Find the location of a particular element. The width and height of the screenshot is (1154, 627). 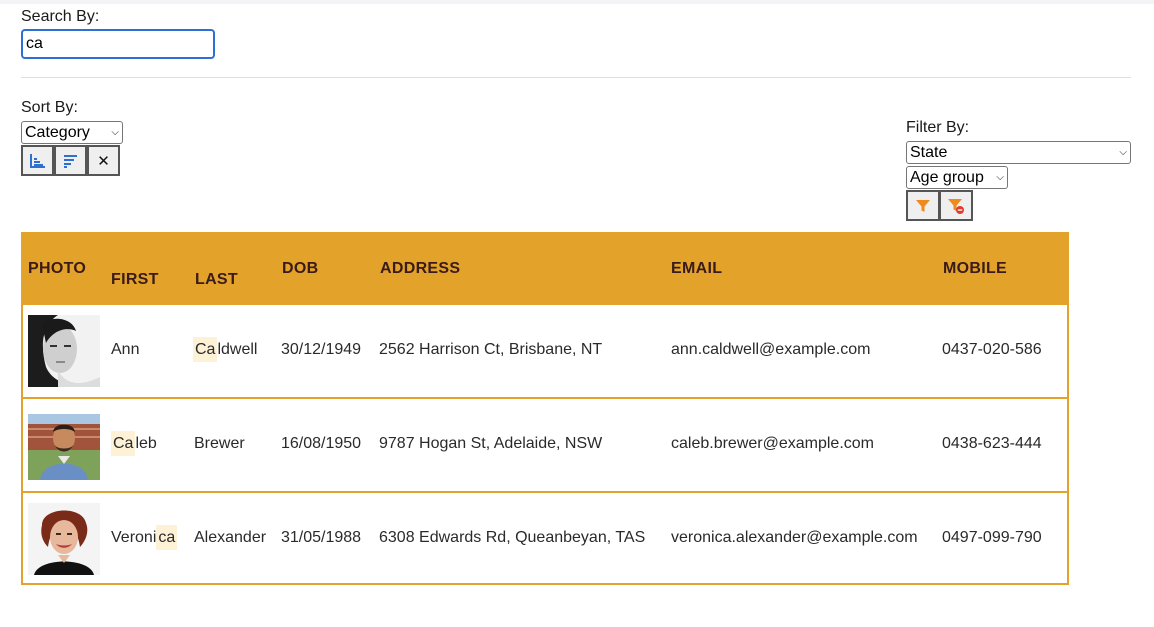

address: 6308 Edwards Rd, Queanbeyan, TAS is located at coordinates (512, 537).